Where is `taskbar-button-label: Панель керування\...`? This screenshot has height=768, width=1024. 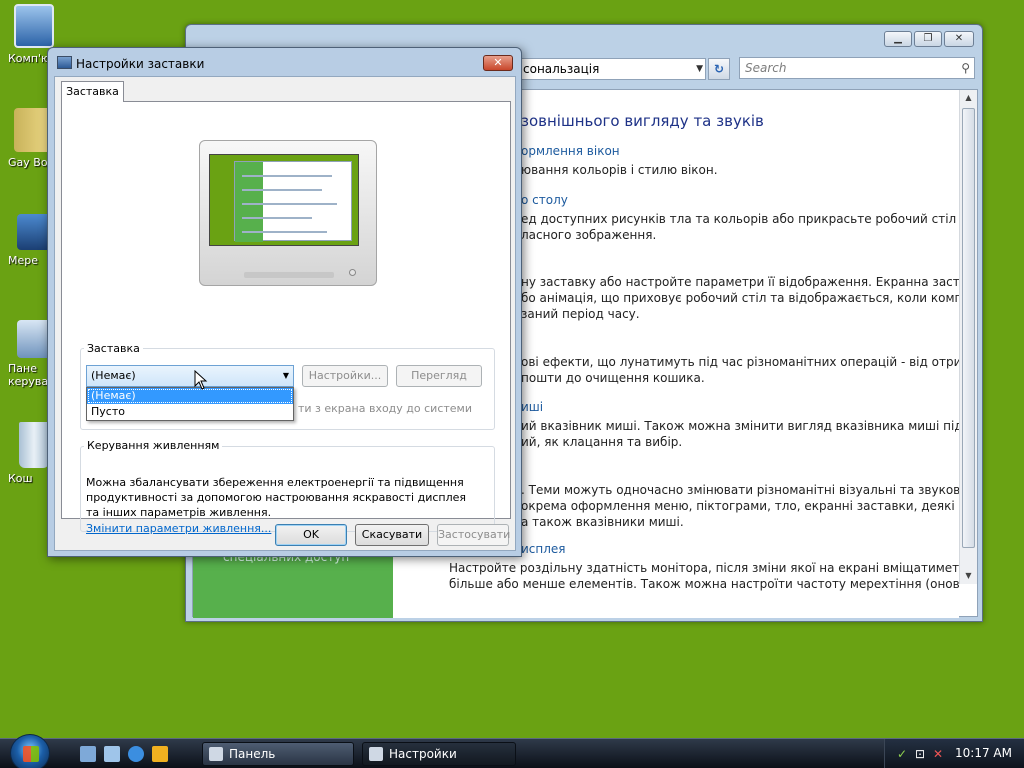
taskbar-button-label: Панель керування\... is located at coordinates (252, 754).